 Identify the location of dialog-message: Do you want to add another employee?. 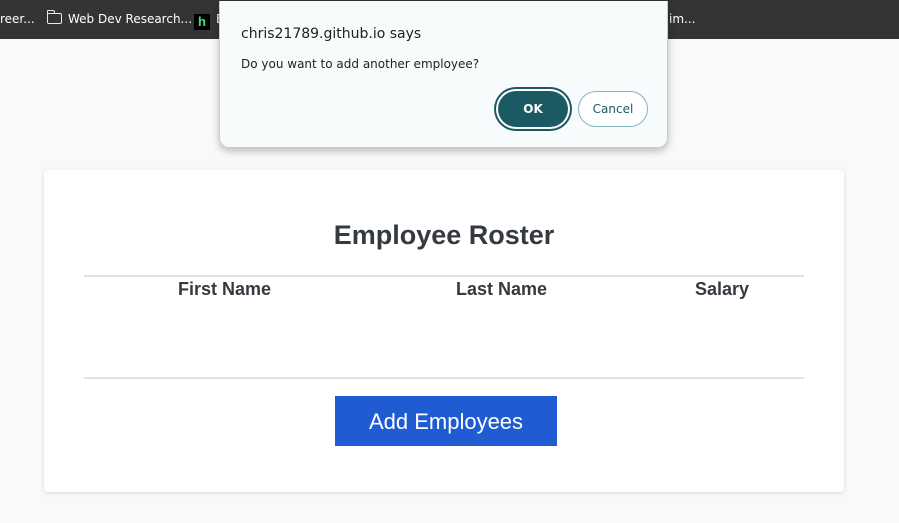
(360, 64).